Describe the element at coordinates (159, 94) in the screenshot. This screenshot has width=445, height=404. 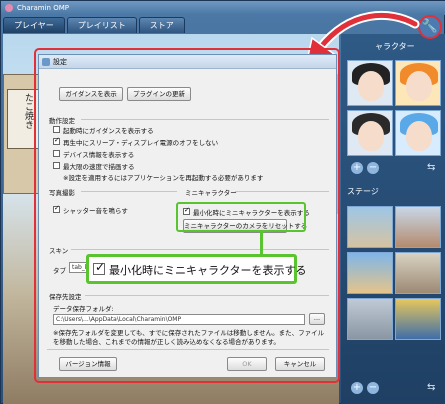
I see `update-plugin-button: プラグインの更新` at that location.